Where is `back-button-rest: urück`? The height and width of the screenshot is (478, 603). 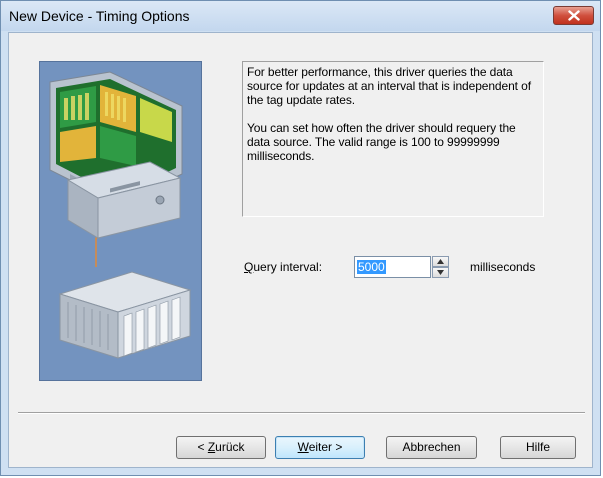 back-button-rest: urück is located at coordinates (230, 447).